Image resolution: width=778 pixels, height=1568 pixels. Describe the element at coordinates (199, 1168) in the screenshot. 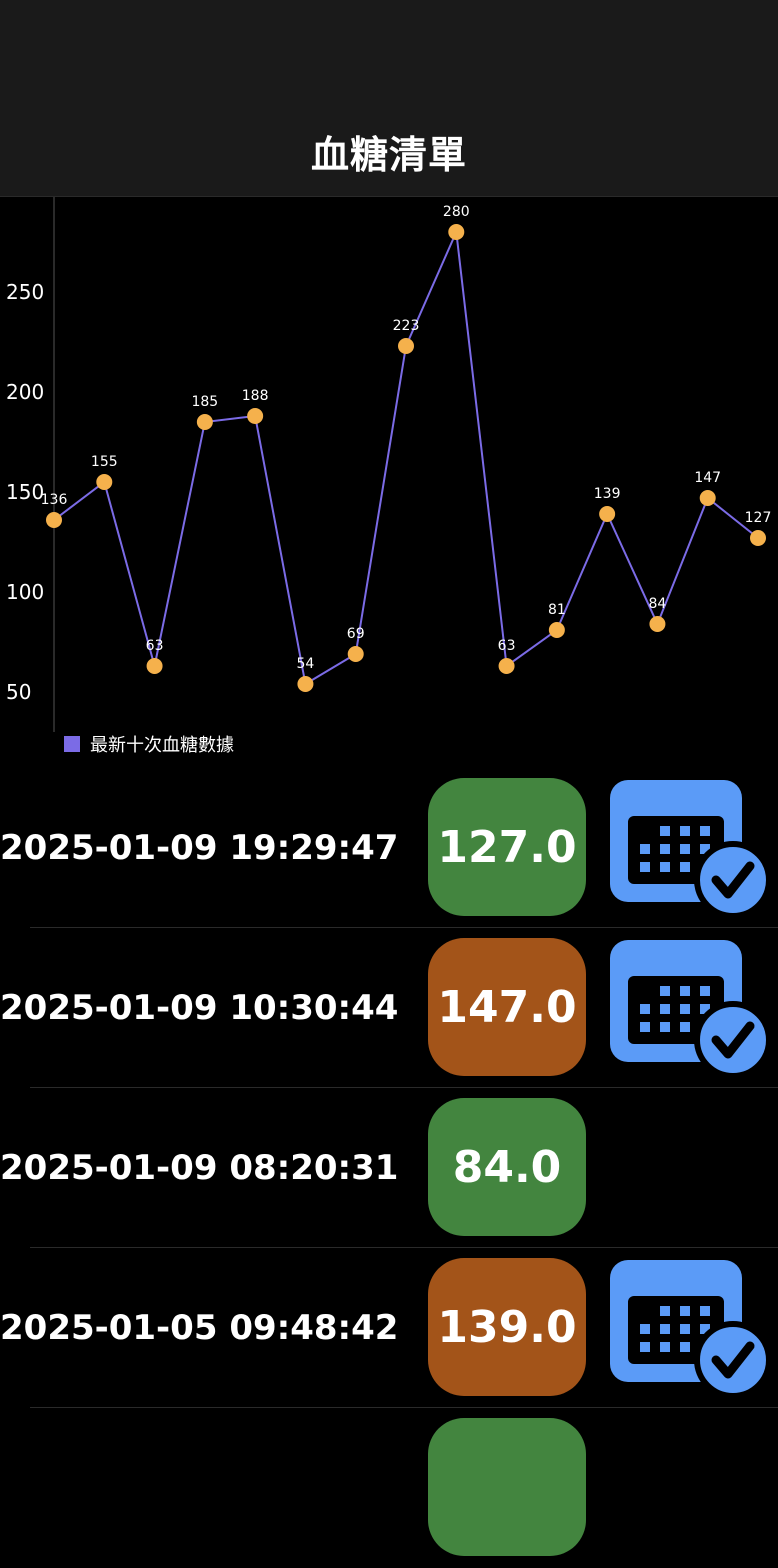

I see `record-timestamp: 2025-01-09 08:20:31` at that location.